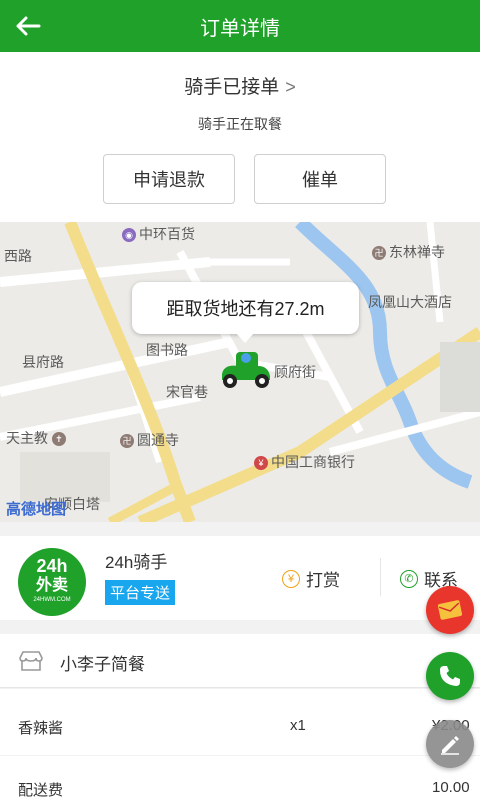 This screenshot has width=480, height=800. What do you see at coordinates (232, 87) in the screenshot?
I see `status-main-text: 骑手已接单` at bounding box center [232, 87].